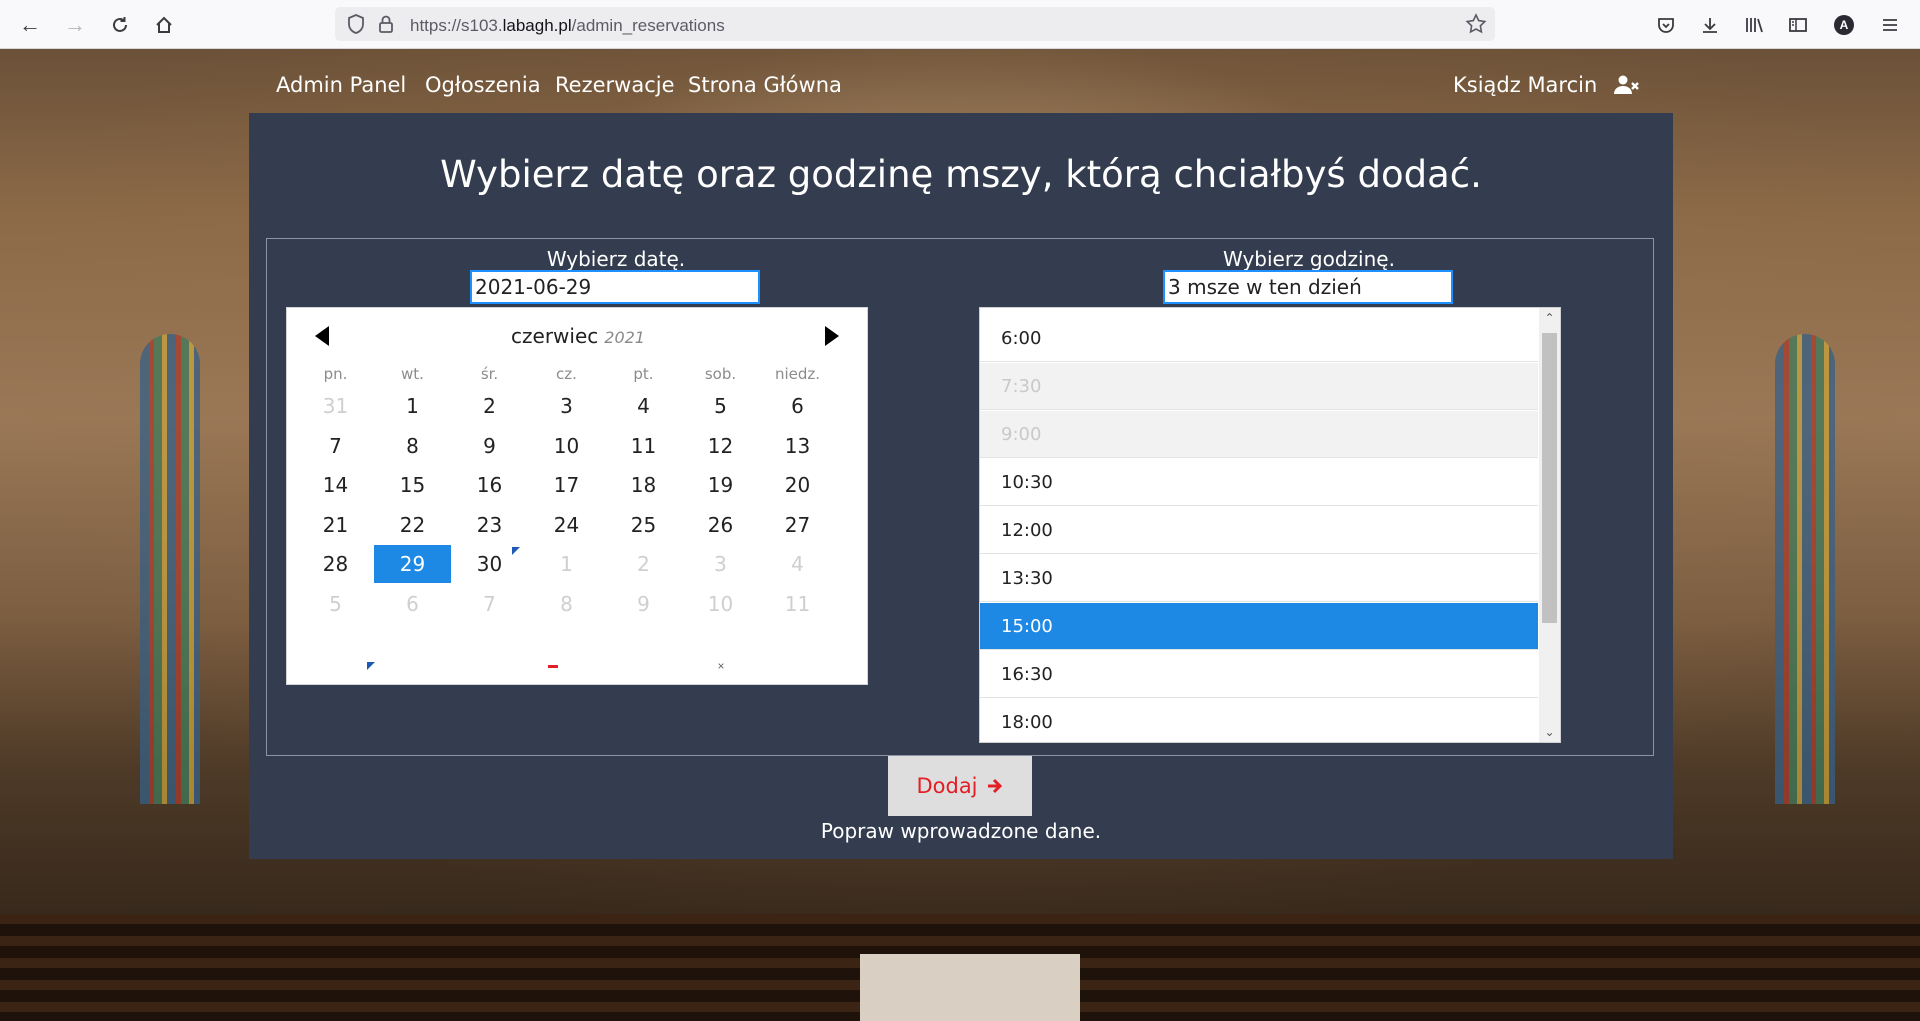 The image size is (1920, 1021). Describe the element at coordinates (341, 85) in the screenshot. I see `nav-admin-panel: Admin Panel` at that location.